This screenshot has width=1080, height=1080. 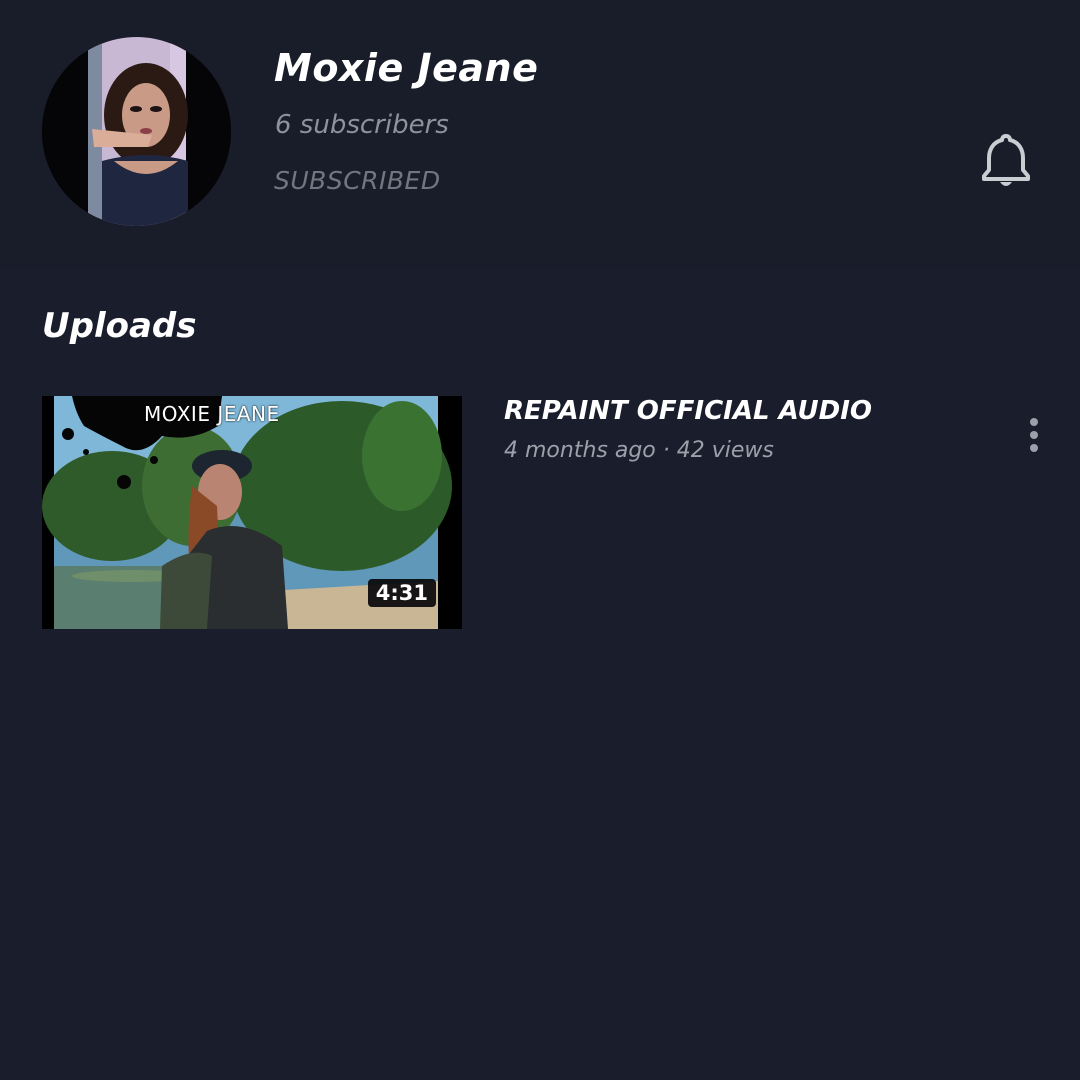 I want to click on channel-avatar, so click(x=136, y=131).